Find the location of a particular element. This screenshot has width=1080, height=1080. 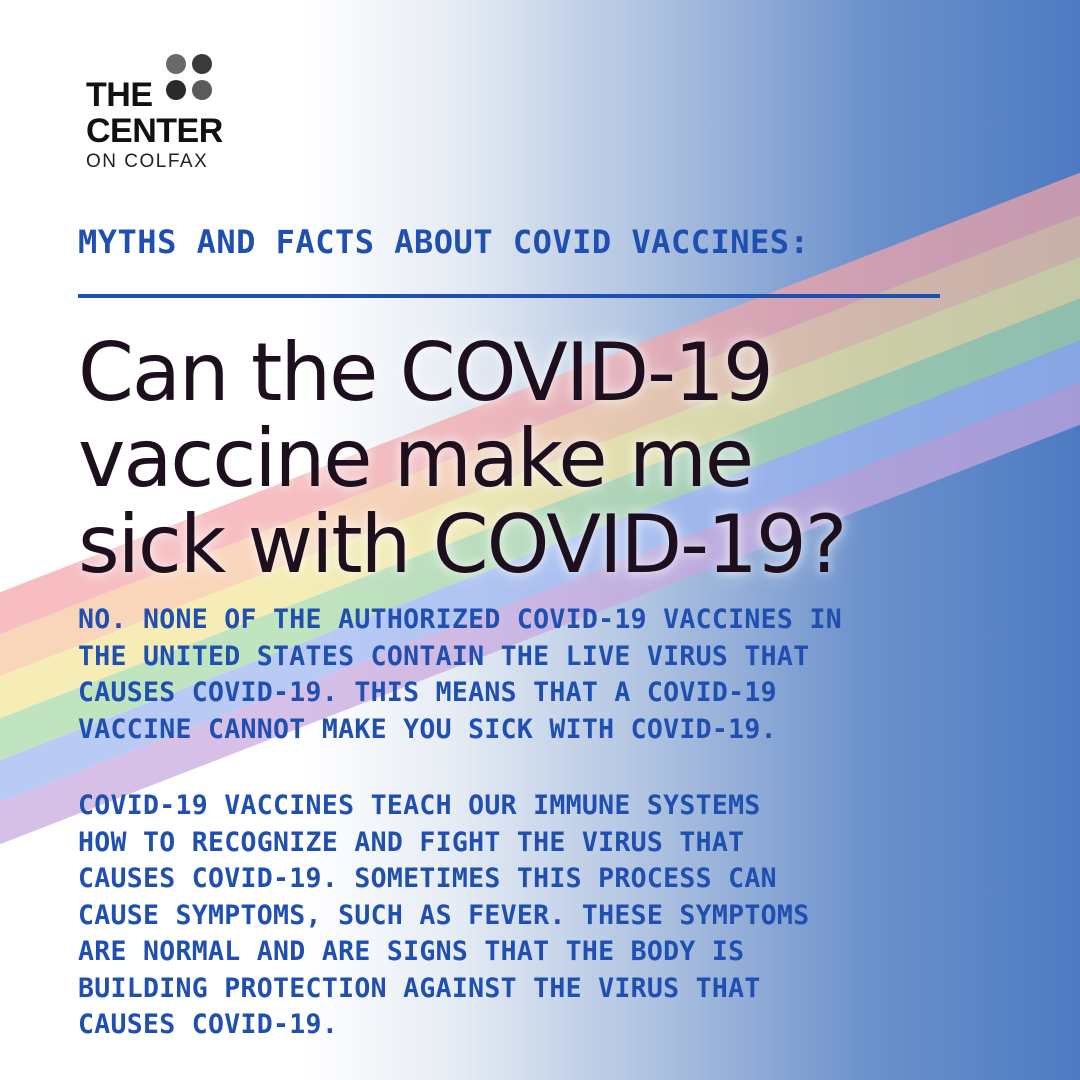

series-title: MYTHS AND FACTS ABOUT COVID VACCINES: is located at coordinates (444, 242).